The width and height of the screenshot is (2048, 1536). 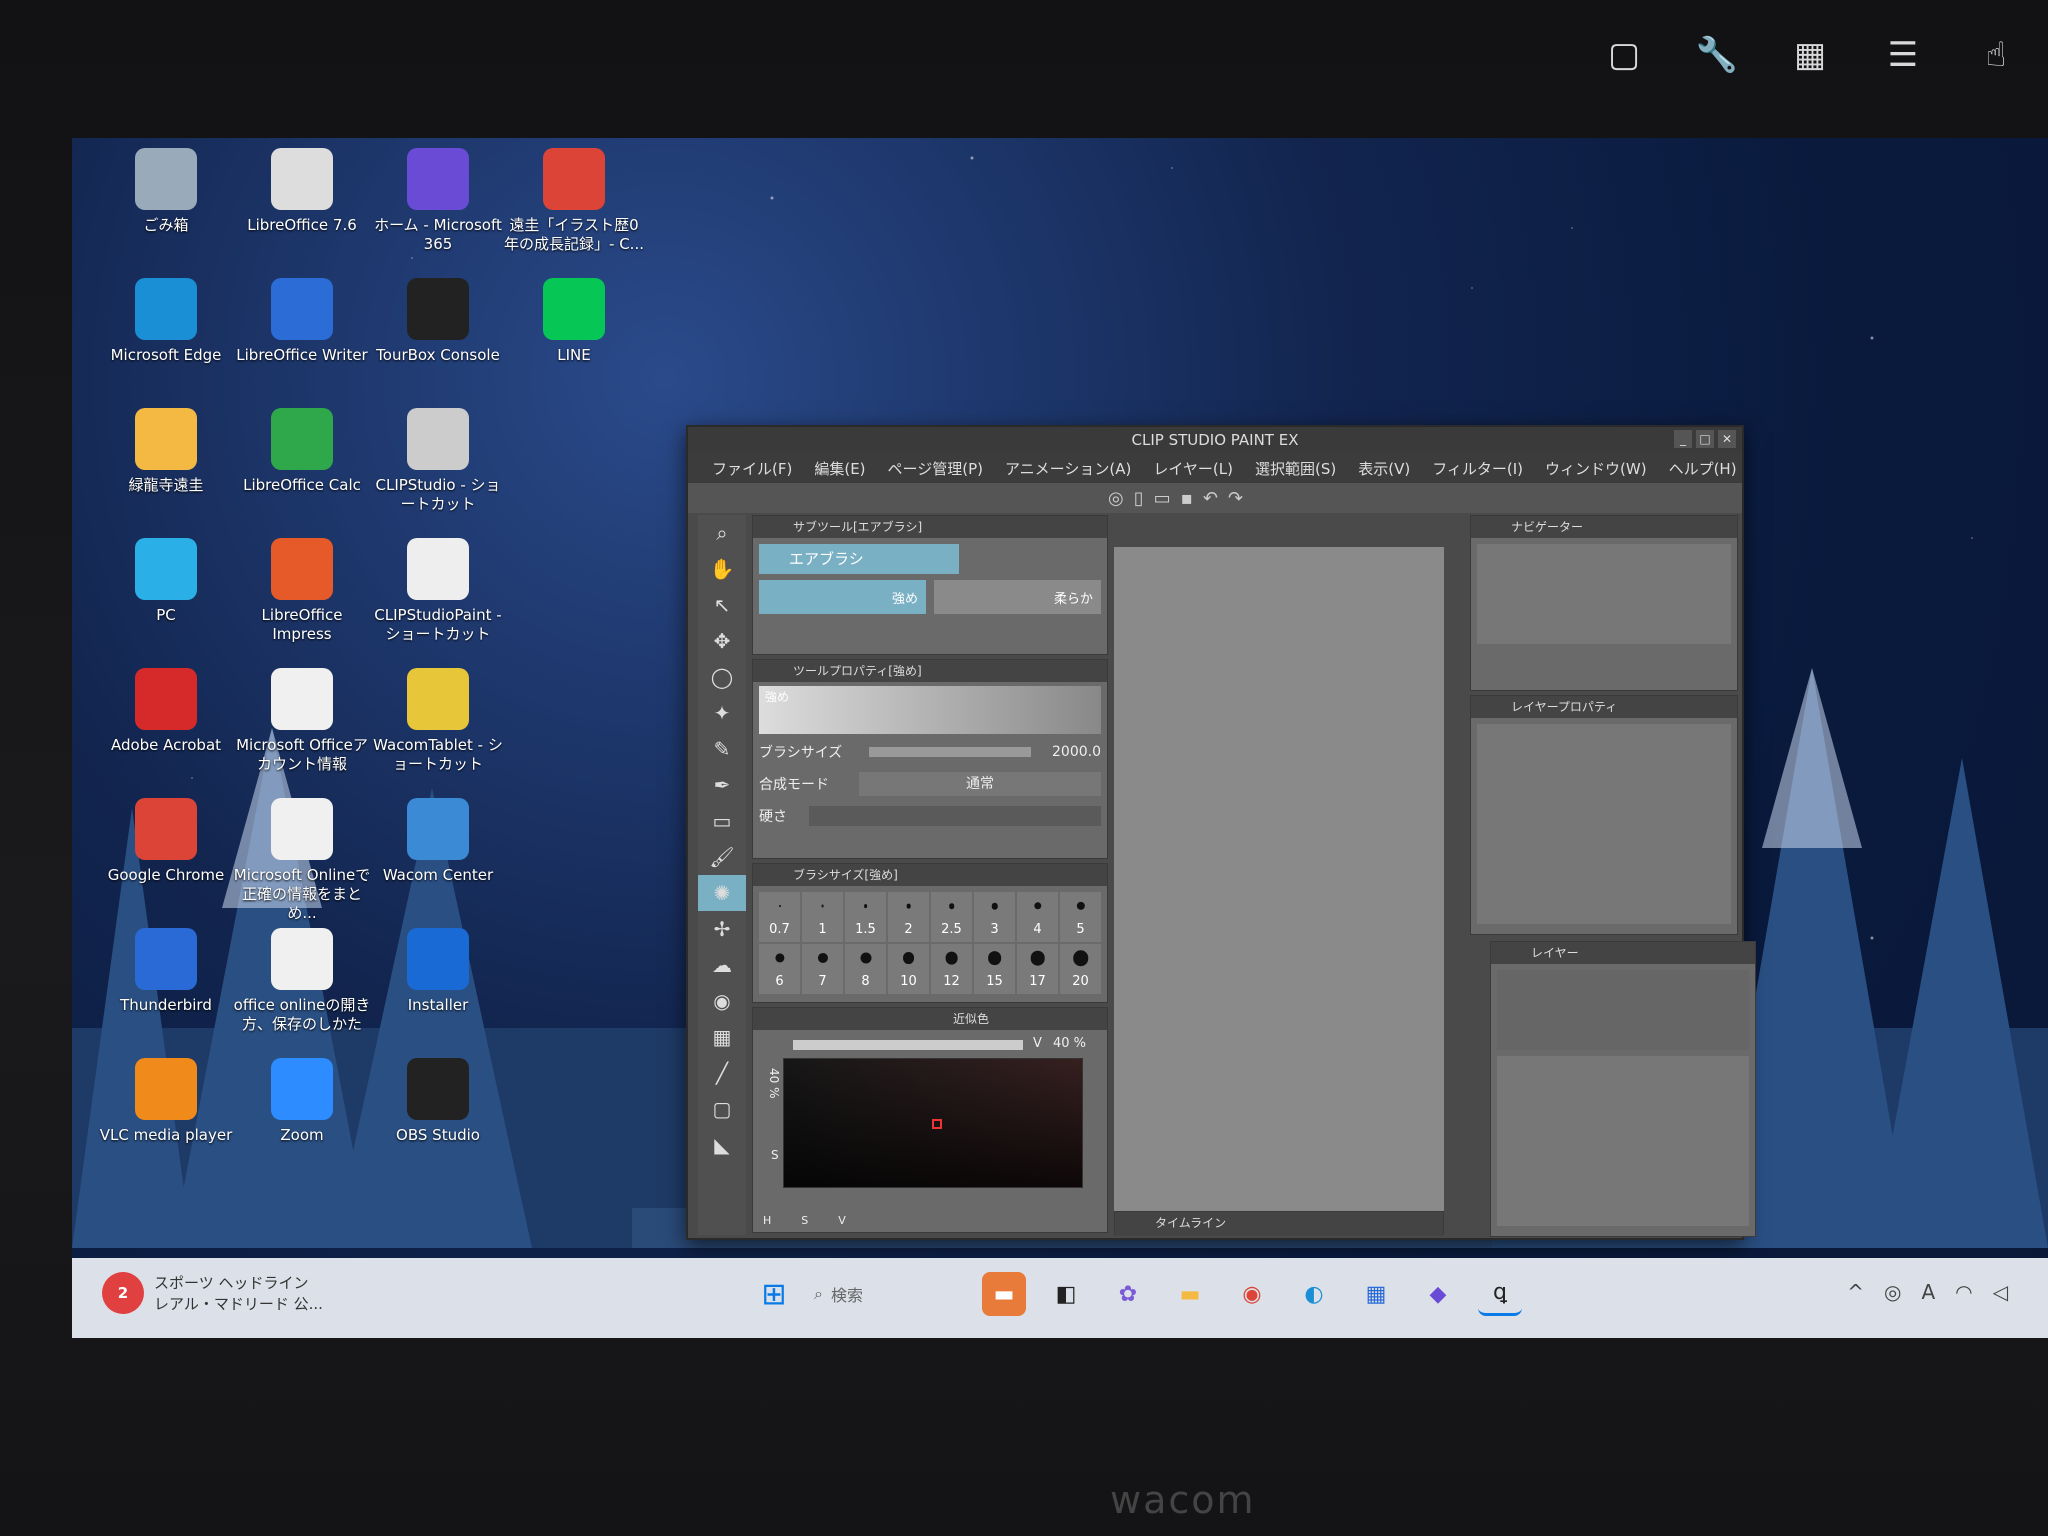 What do you see at coordinates (1116, 498) in the screenshot?
I see `clipstudio-icon: ◎` at bounding box center [1116, 498].